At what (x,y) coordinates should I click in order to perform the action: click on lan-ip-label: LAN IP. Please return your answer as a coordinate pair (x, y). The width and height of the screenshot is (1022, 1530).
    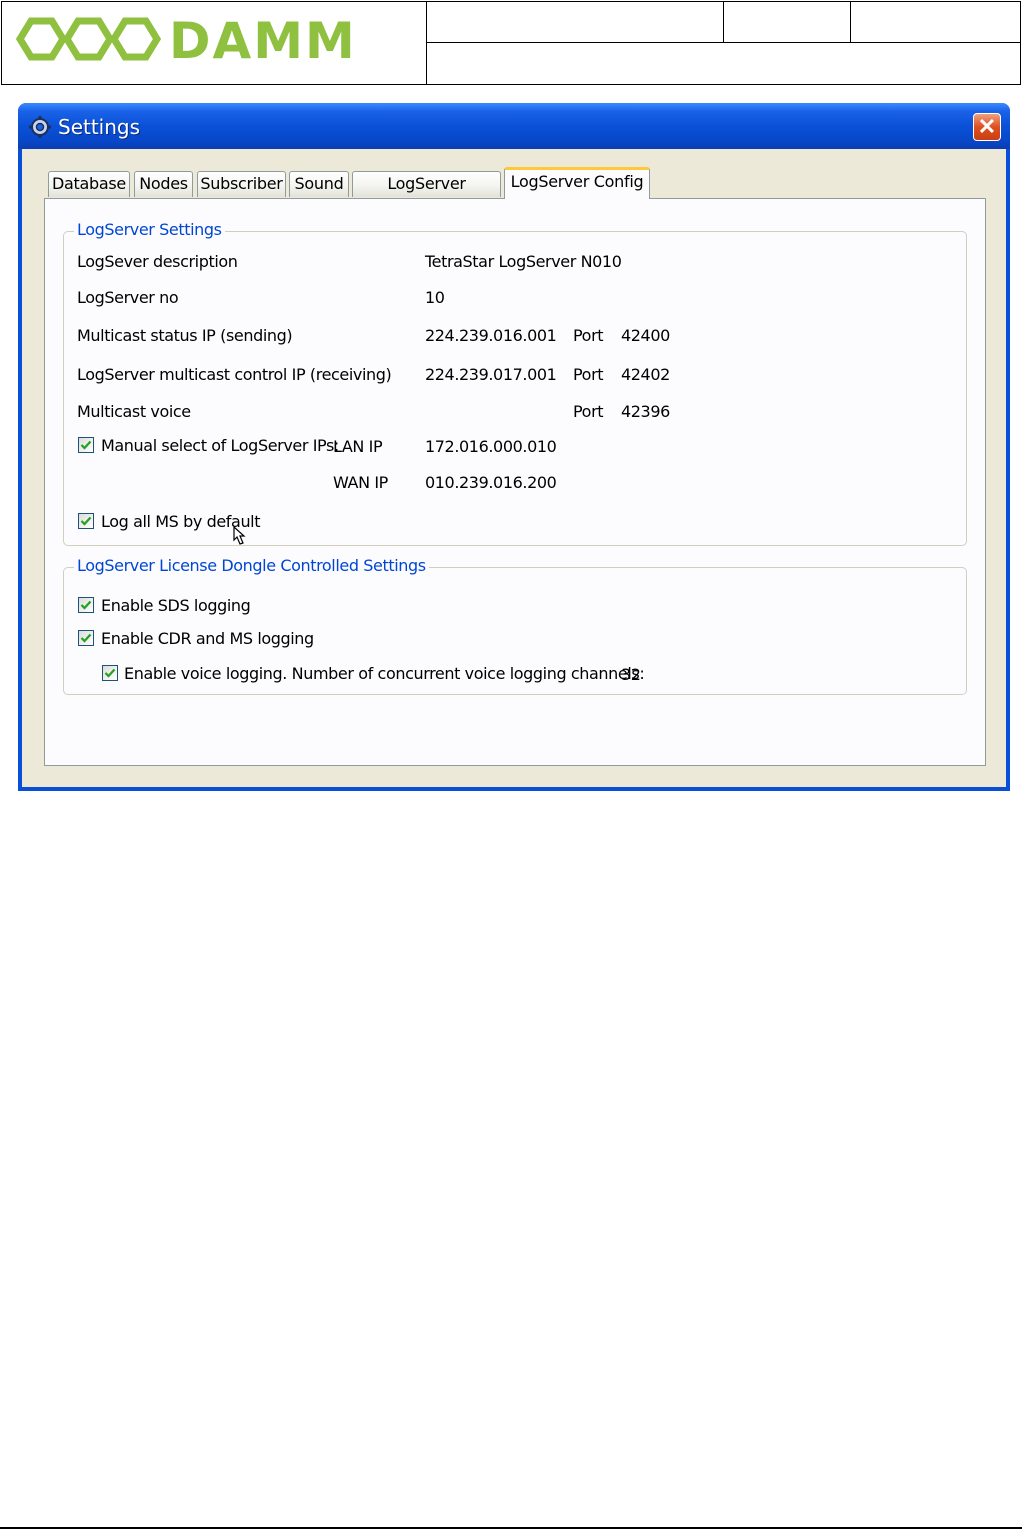
    Looking at the image, I should click on (358, 446).